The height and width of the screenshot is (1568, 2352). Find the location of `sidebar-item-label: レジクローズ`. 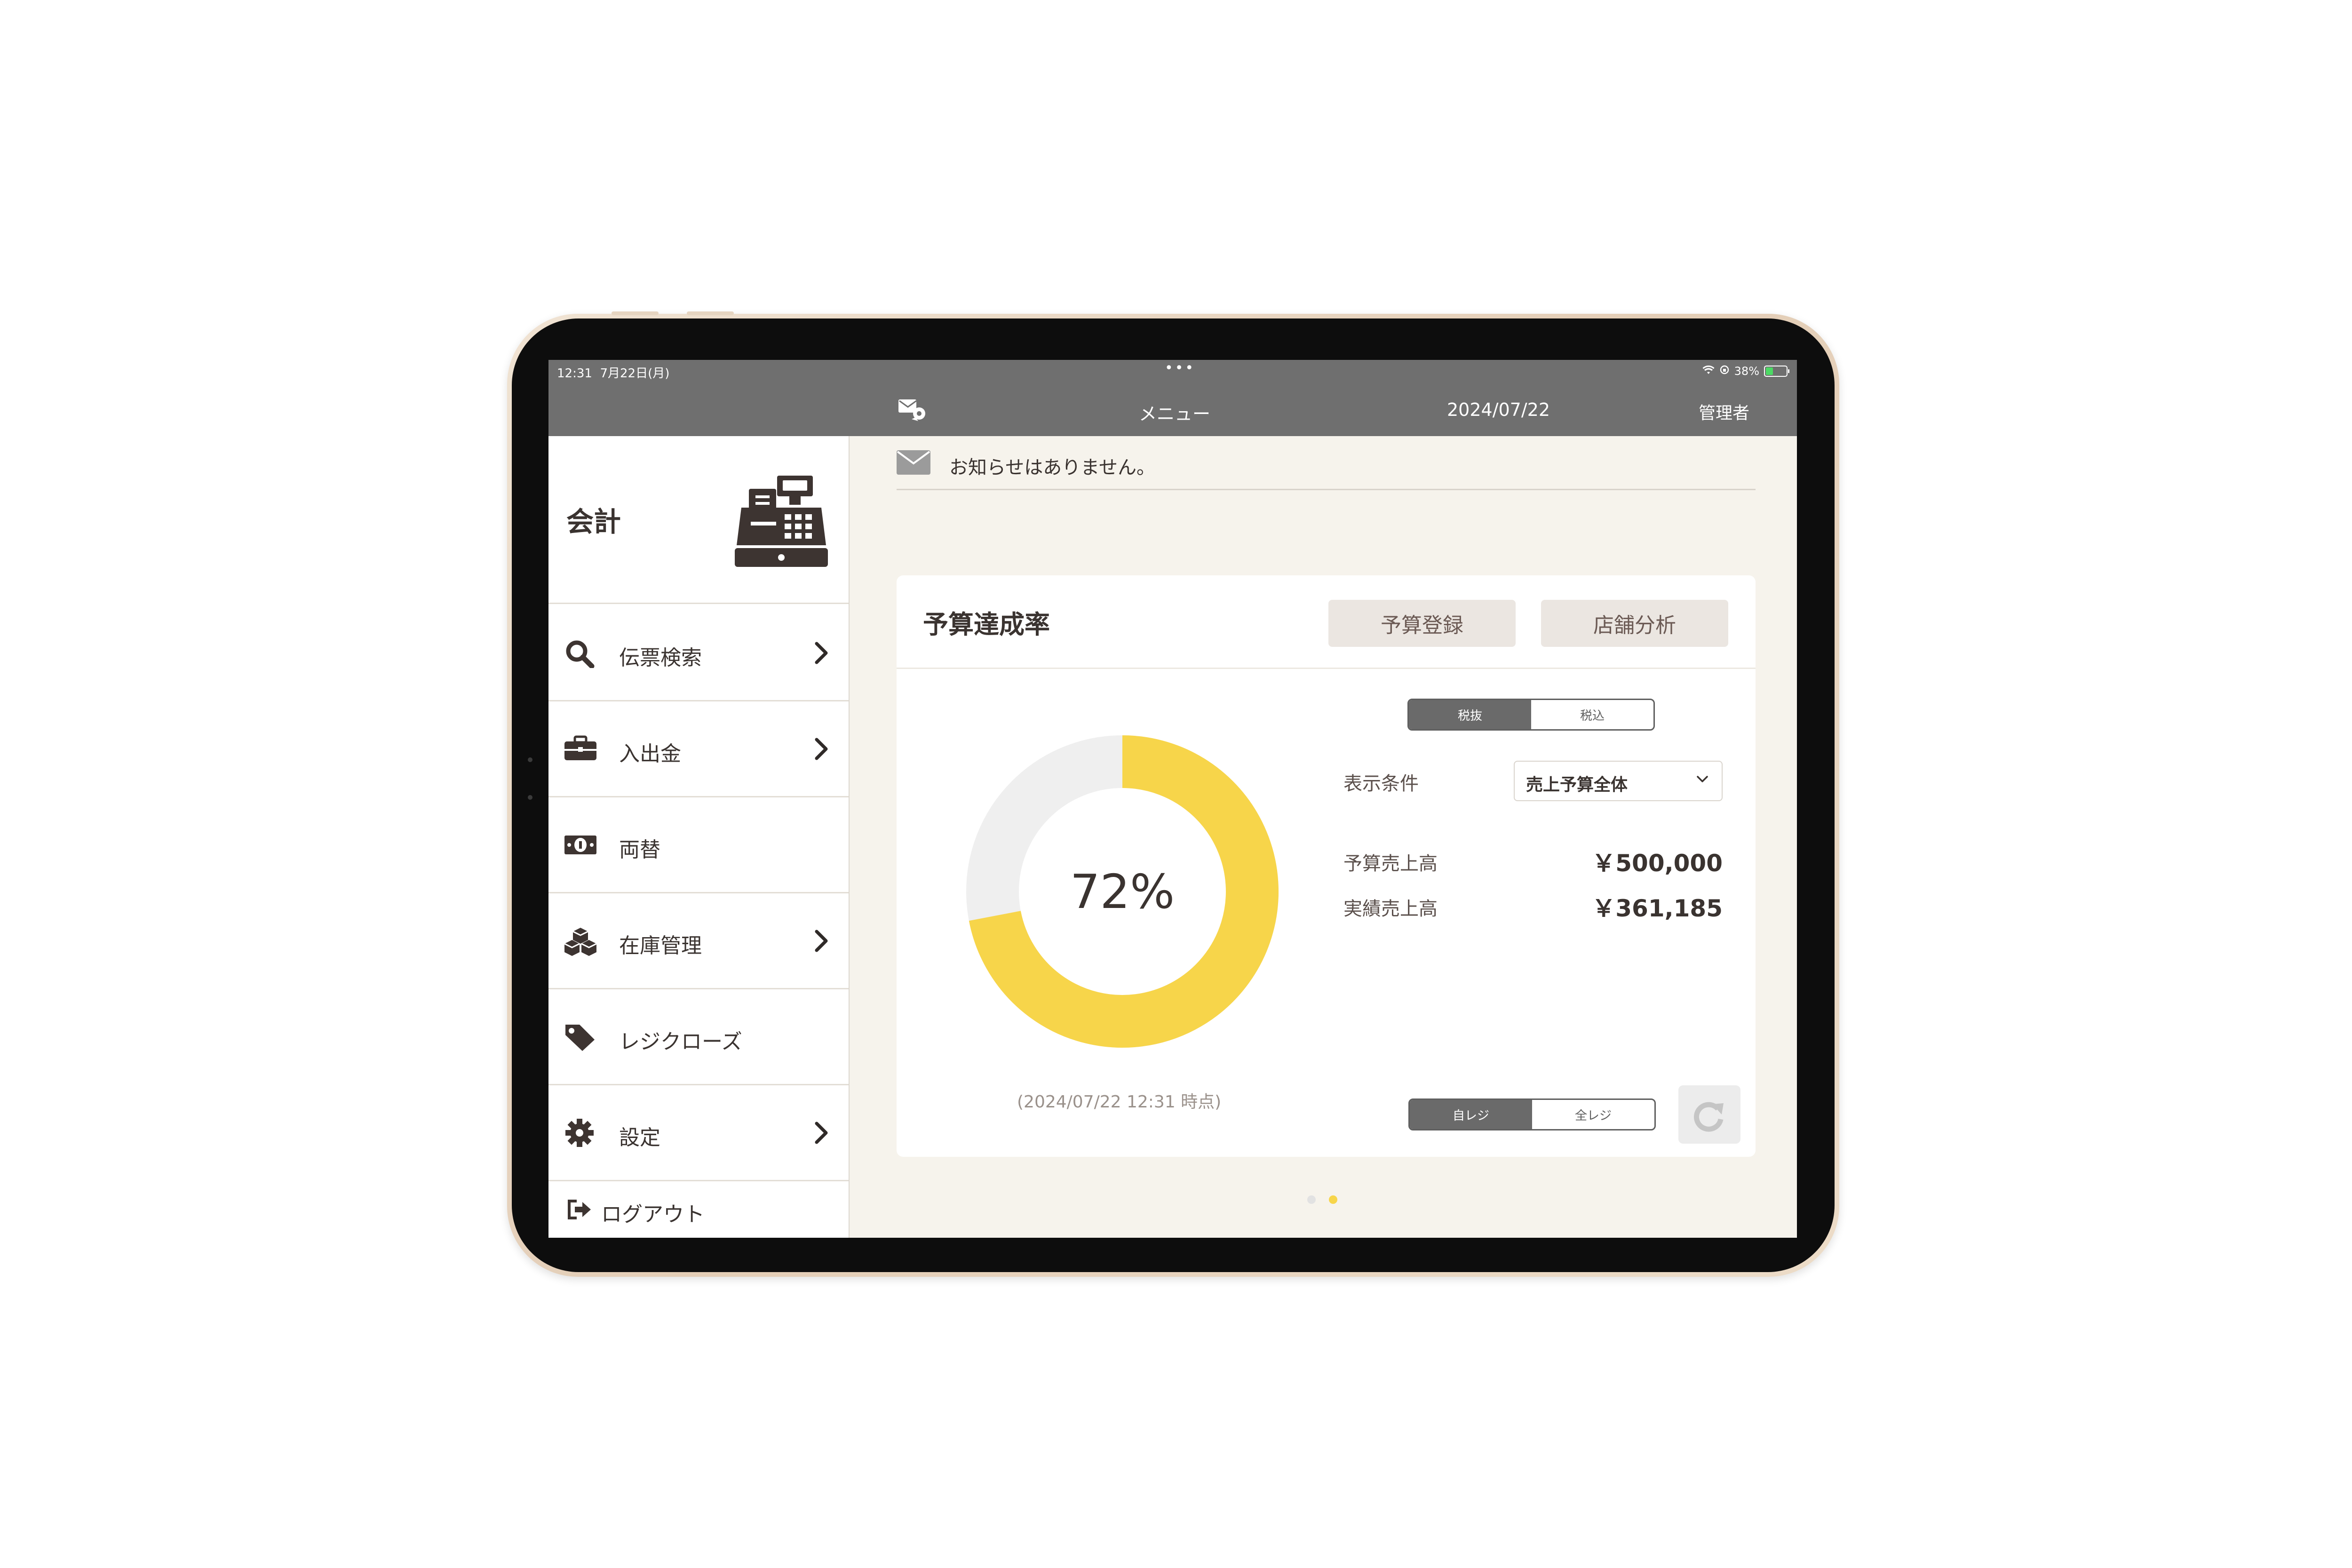

sidebar-item-label: レジクローズ is located at coordinates (680, 1042).